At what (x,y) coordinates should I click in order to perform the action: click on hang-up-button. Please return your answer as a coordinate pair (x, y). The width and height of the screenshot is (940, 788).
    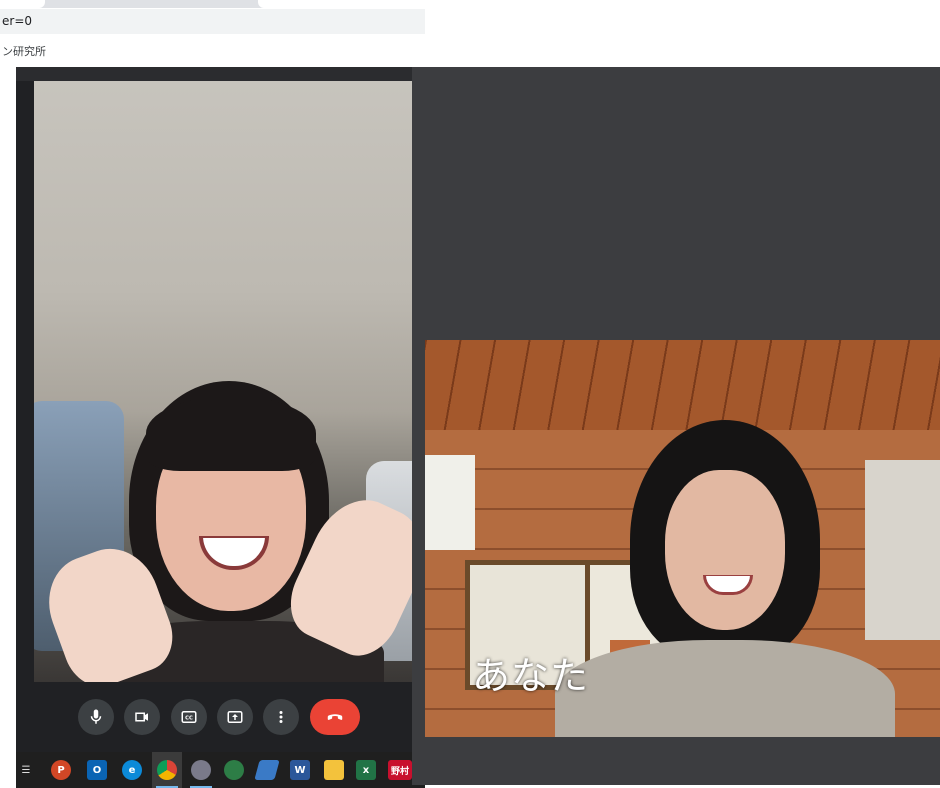
    Looking at the image, I should click on (335, 717).